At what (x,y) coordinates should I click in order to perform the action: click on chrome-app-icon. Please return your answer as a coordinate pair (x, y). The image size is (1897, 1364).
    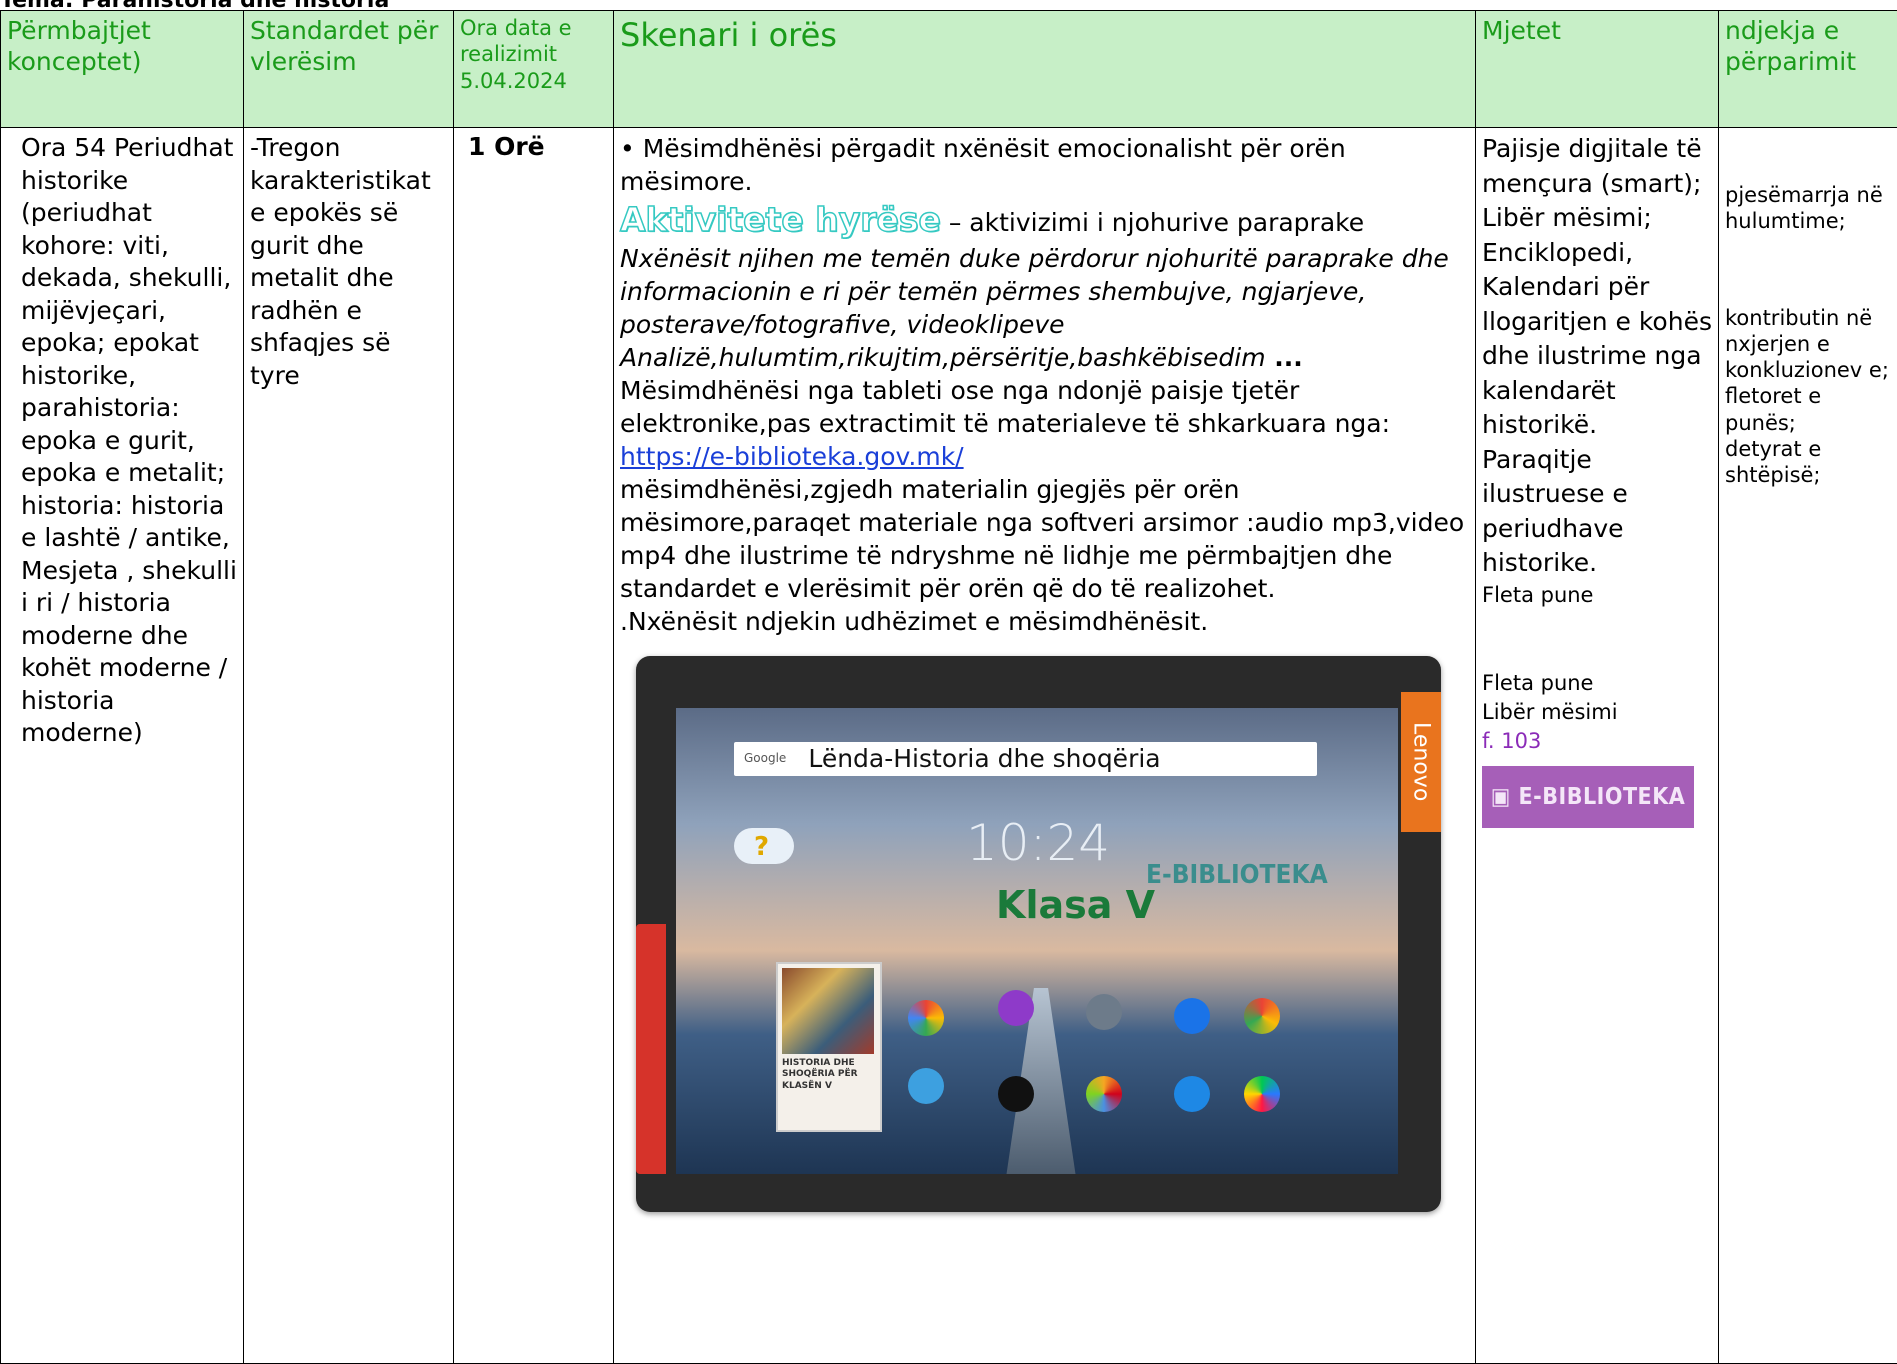
    Looking at the image, I should click on (1262, 1016).